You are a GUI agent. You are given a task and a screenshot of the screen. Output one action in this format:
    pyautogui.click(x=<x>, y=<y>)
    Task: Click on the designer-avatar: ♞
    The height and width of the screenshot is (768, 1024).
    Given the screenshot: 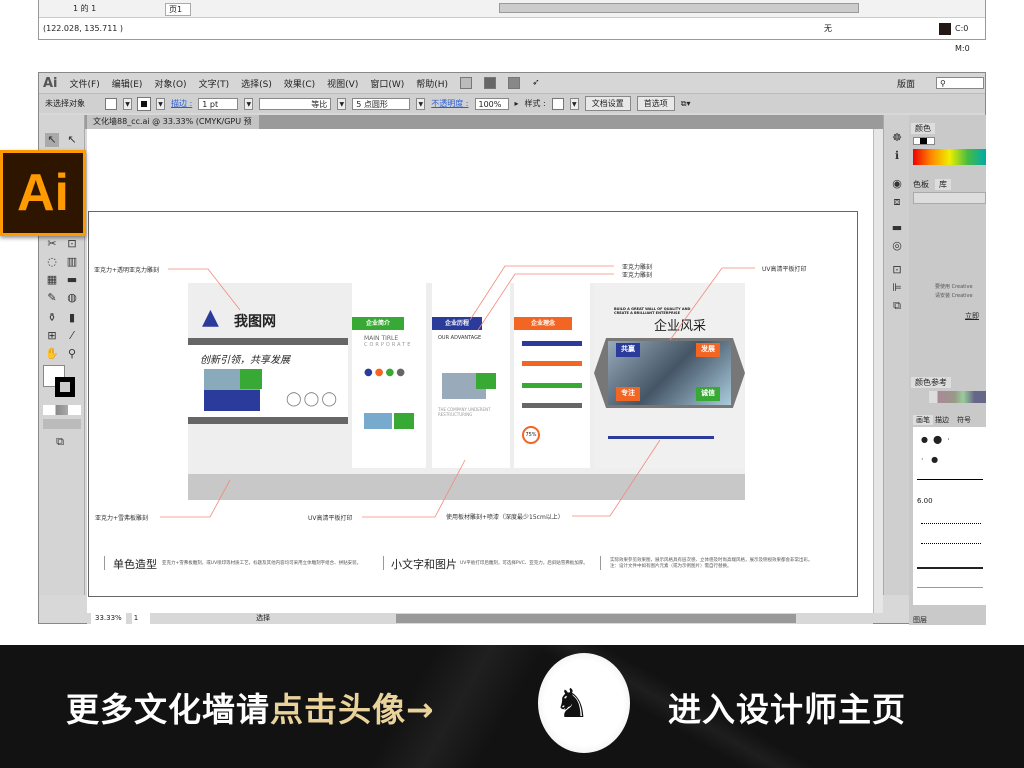 What is the action you would take?
    pyautogui.click(x=584, y=703)
    